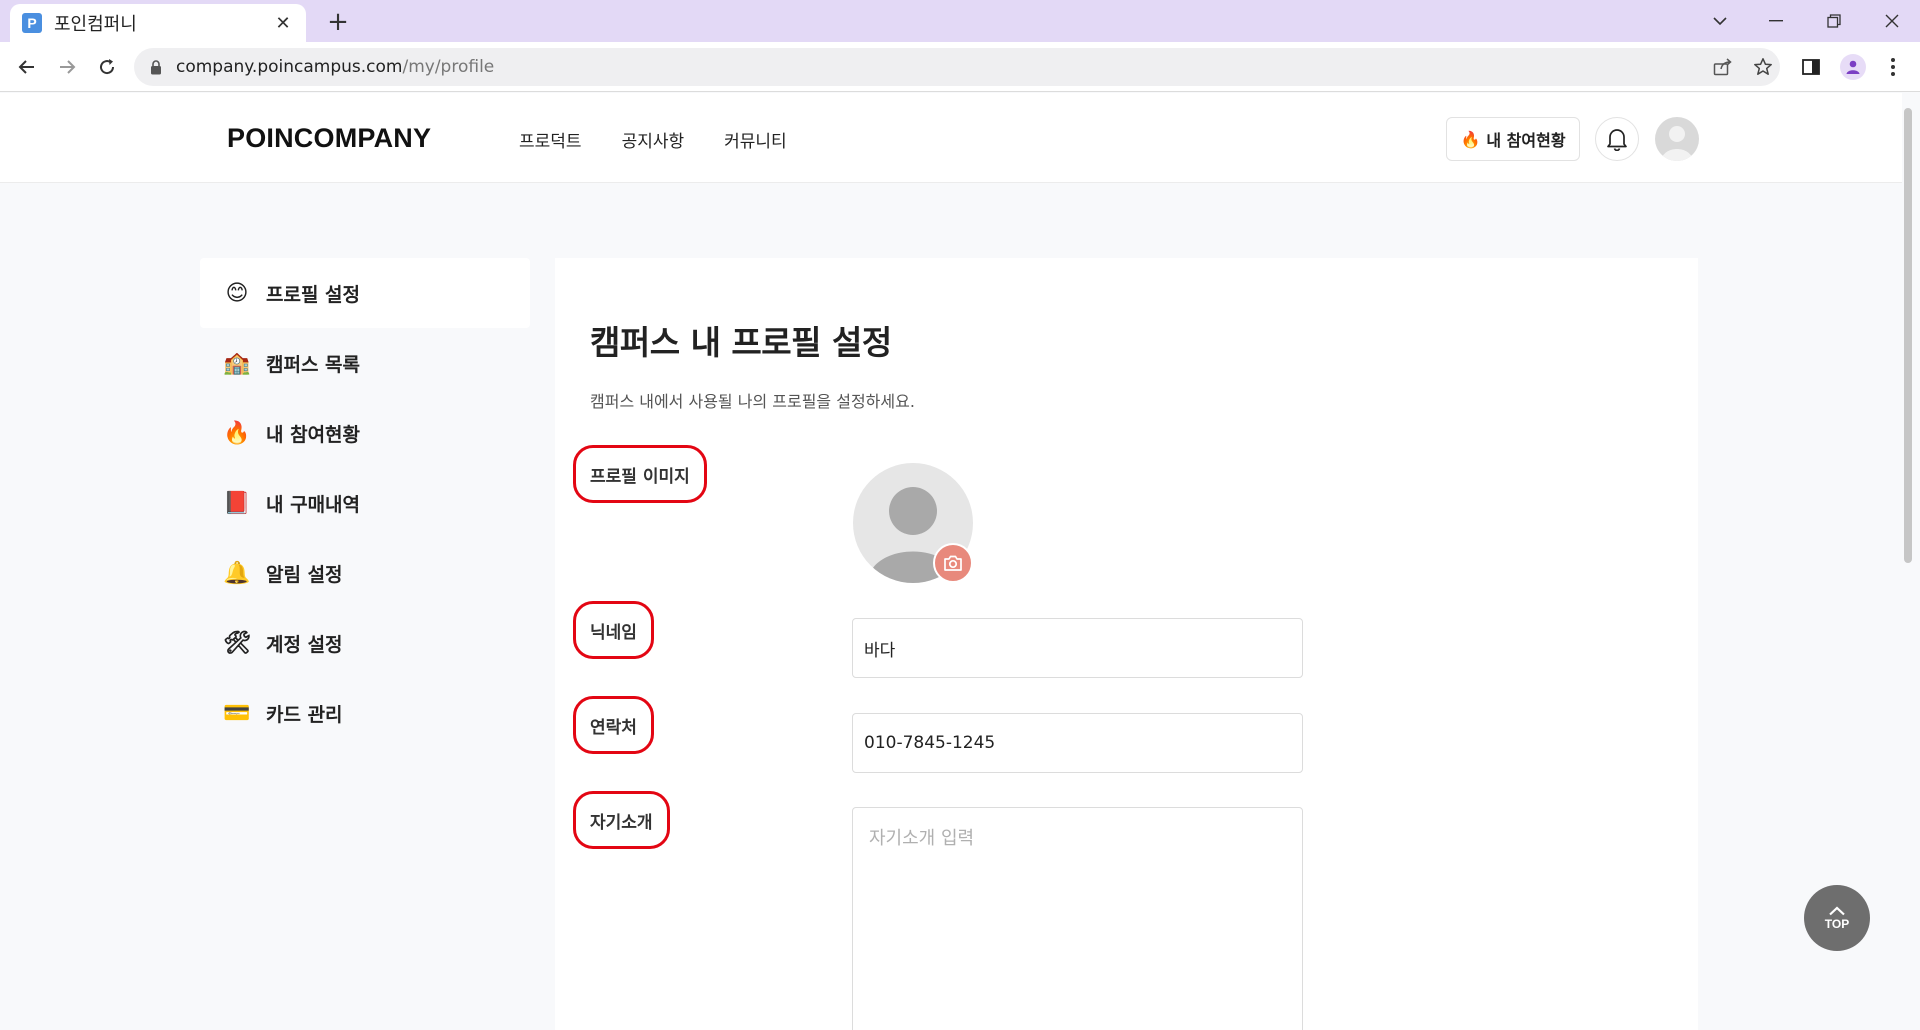  Describe the element at coordinates (304, 574) in the screenshot. I see `sidebar-item-label: 알림 설정` at that location.